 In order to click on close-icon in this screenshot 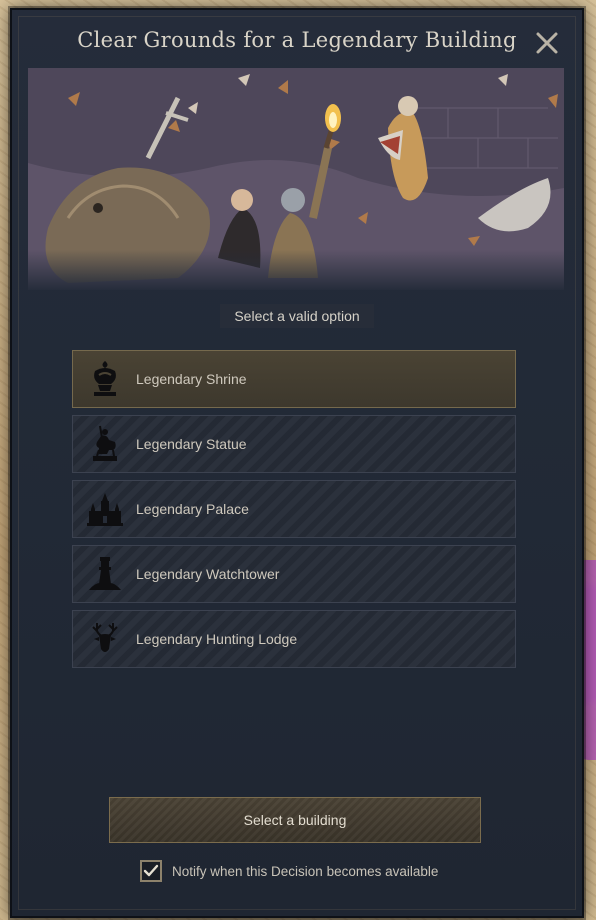, I will do `click(547, 43)`.